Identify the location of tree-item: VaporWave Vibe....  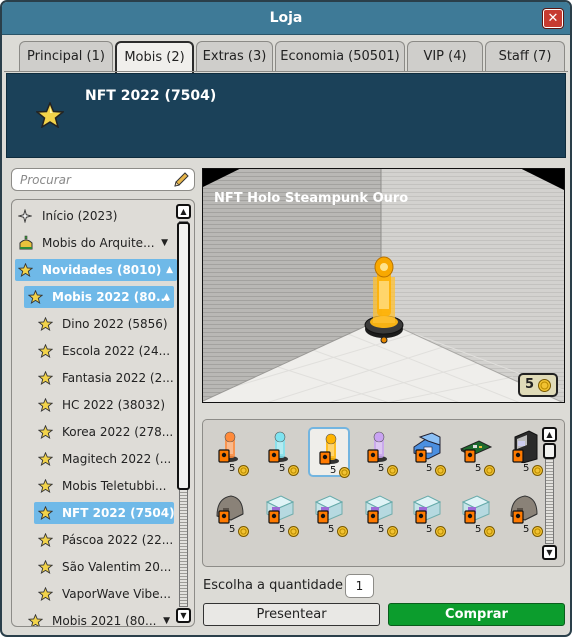
(105, 595).